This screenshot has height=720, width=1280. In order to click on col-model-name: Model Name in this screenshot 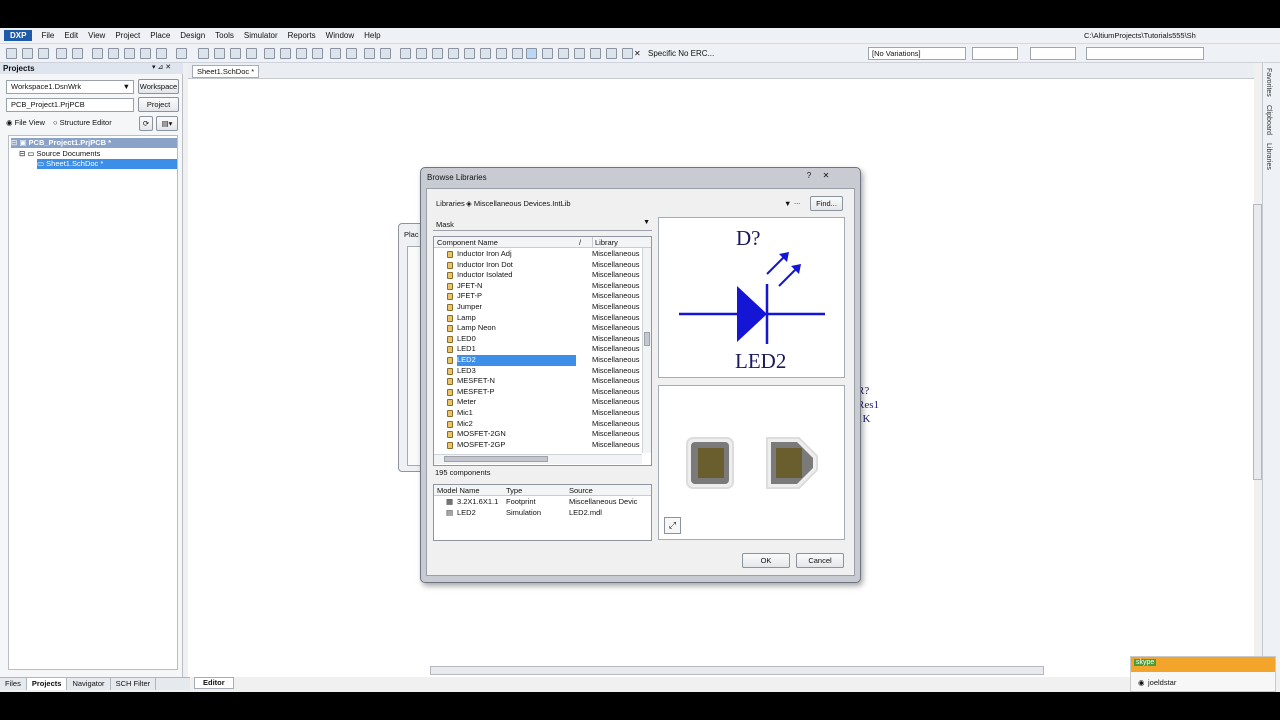, I will do `click(458, 490)`.